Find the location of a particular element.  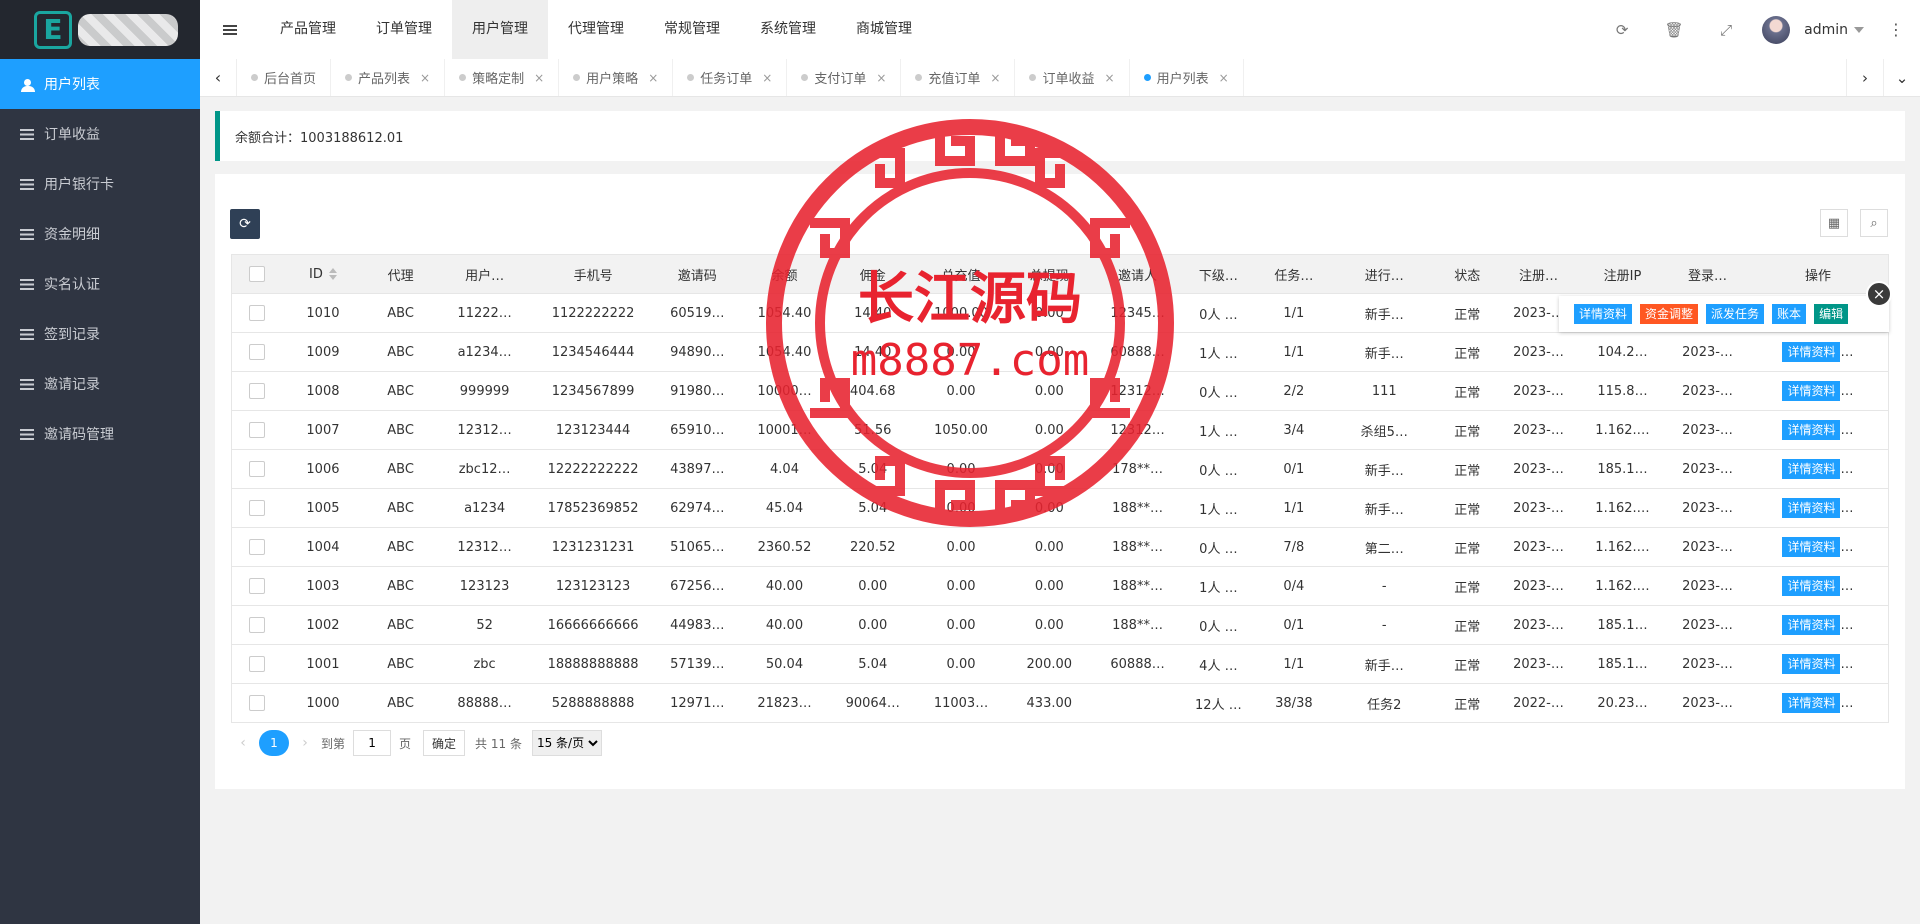

top-nav-item: 订单管理 is located at coordinates (404, 29).